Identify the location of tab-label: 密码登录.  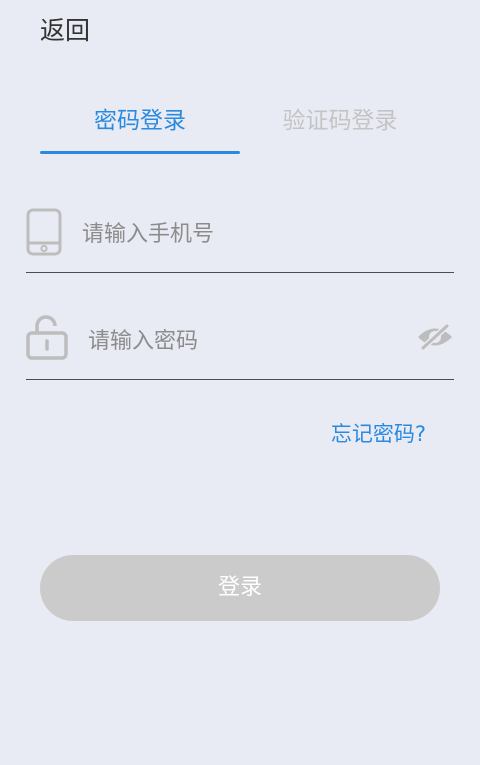
(140, 121).